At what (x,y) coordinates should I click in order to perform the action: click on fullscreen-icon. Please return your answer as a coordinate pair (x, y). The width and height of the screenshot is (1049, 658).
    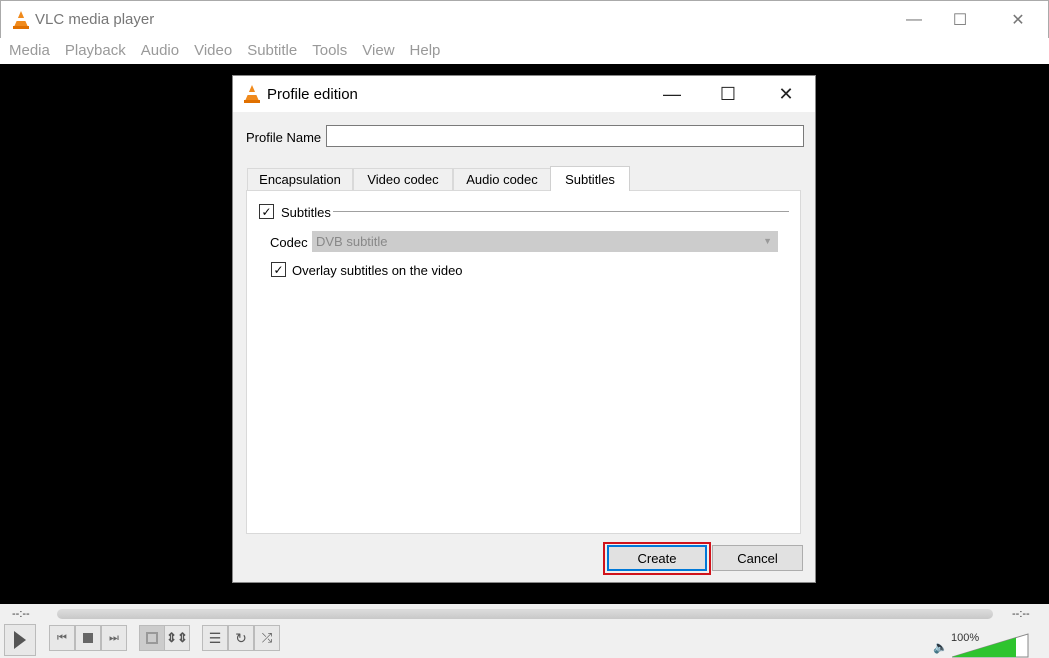
    Looking at the image, I should click on (152, 638).